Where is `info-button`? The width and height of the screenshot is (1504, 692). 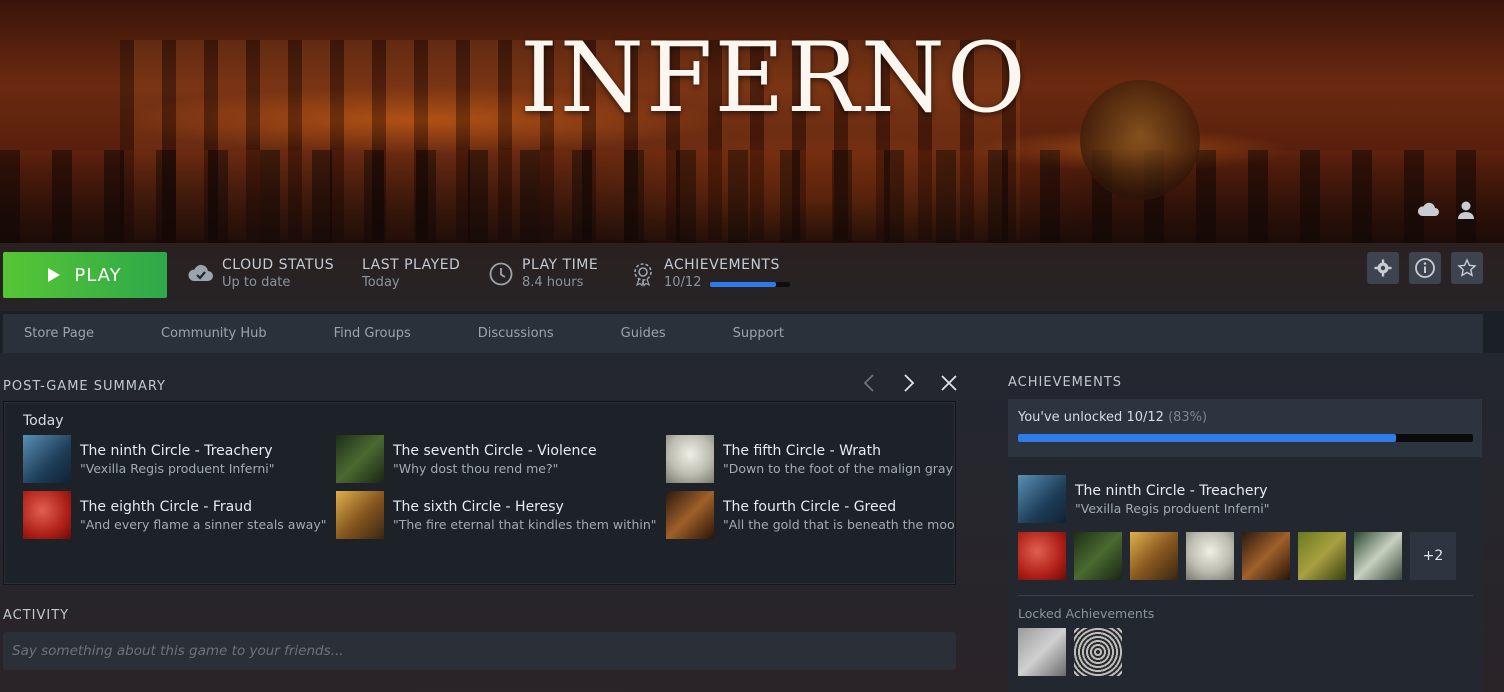 info-button is located at coordinates (1425, 268).